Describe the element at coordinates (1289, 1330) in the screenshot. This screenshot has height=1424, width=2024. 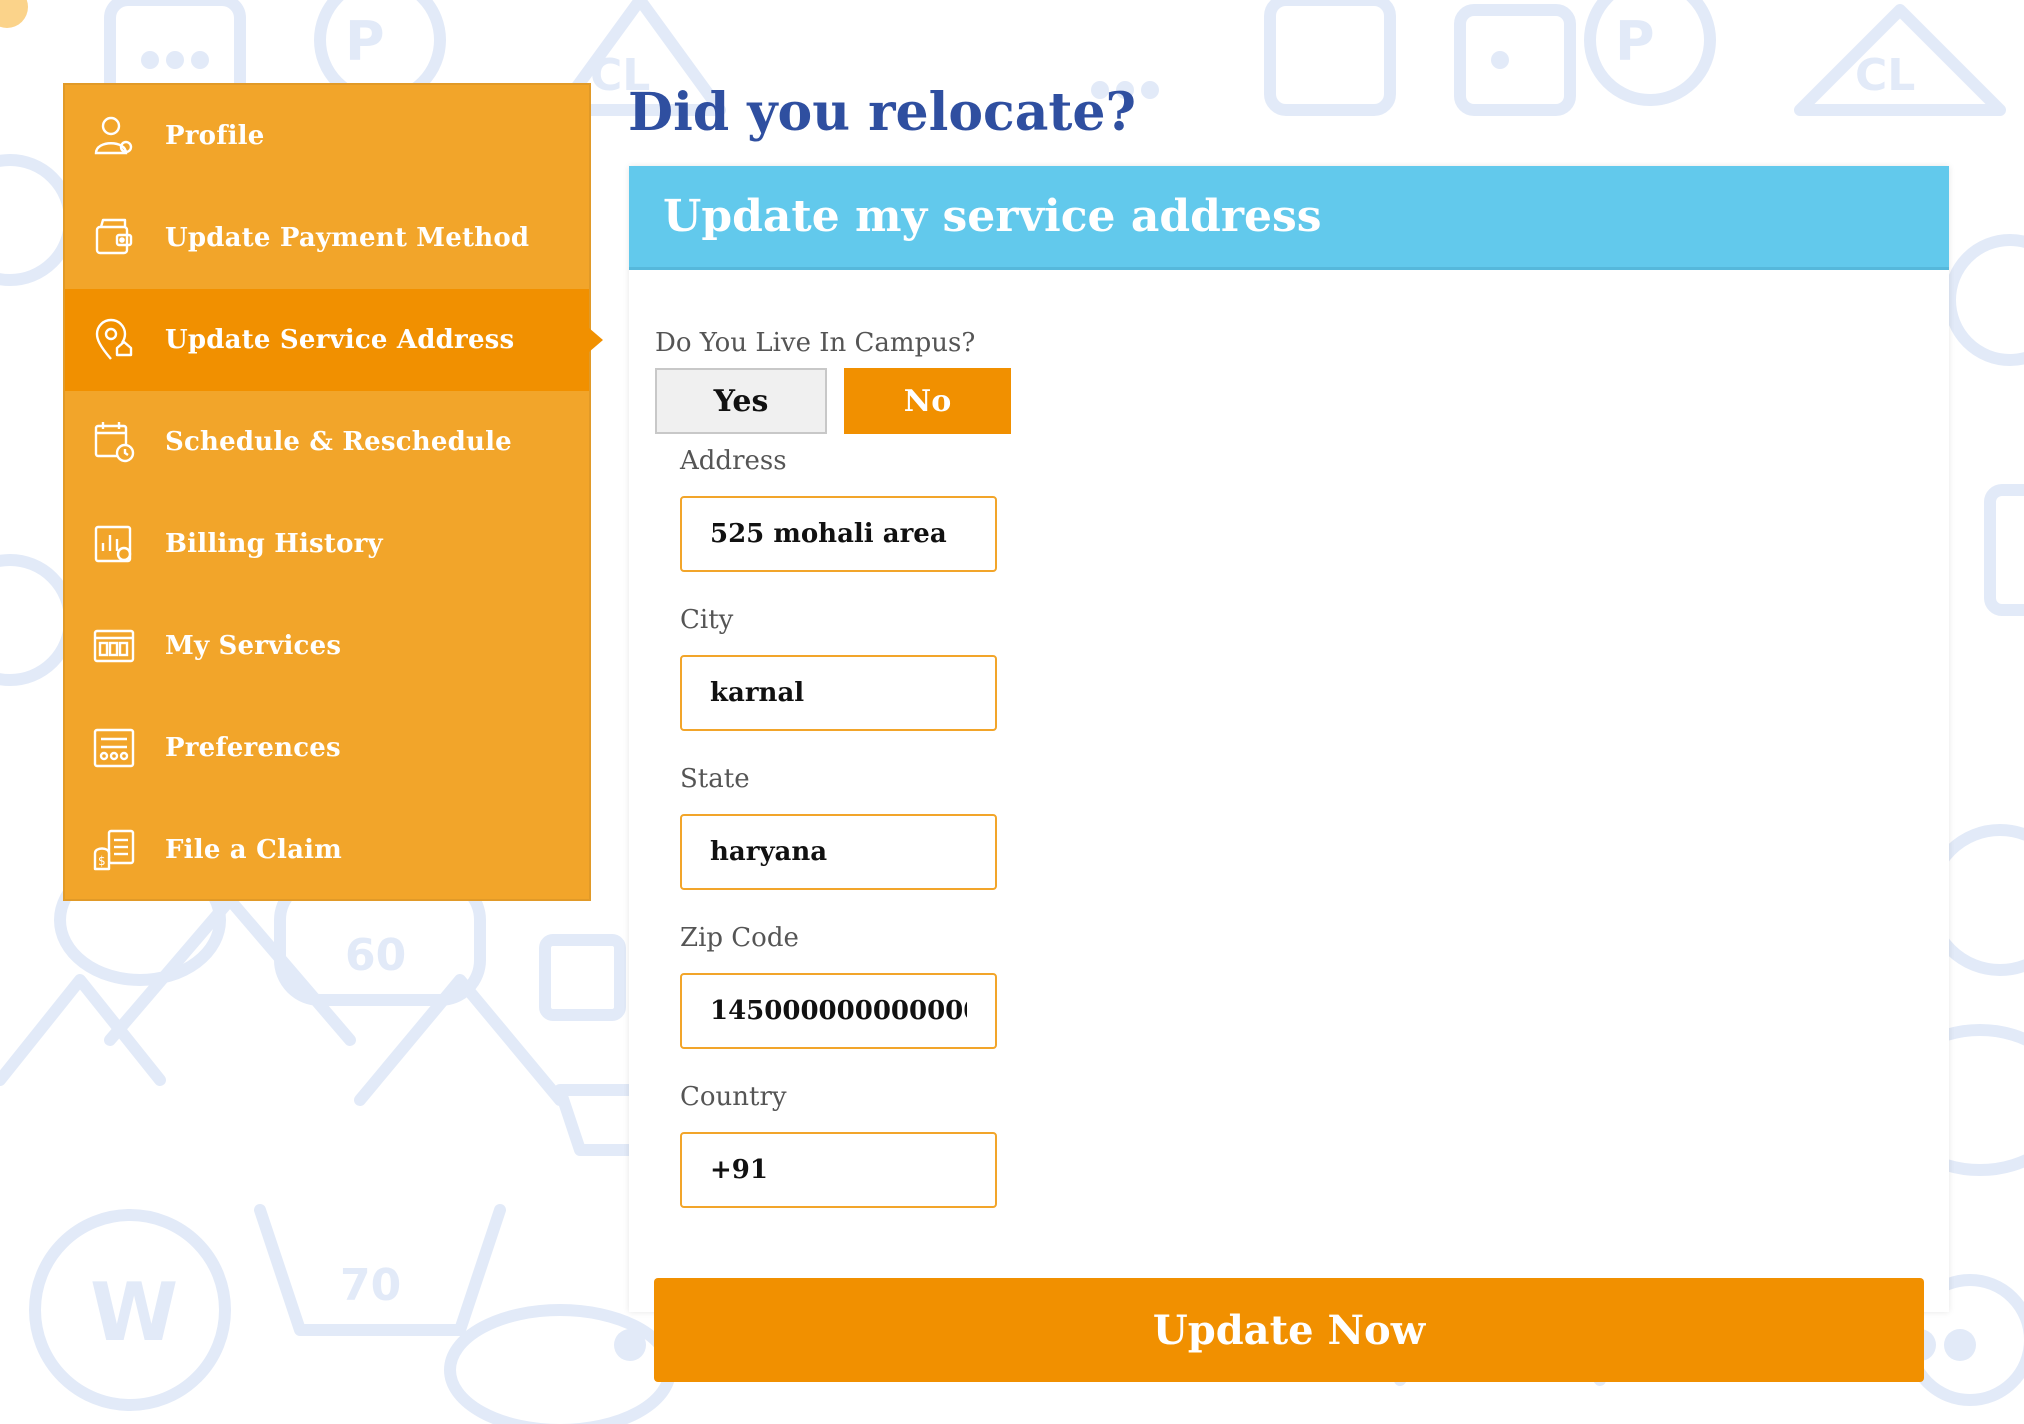
I see `update-now-button: Update Now` at that location.